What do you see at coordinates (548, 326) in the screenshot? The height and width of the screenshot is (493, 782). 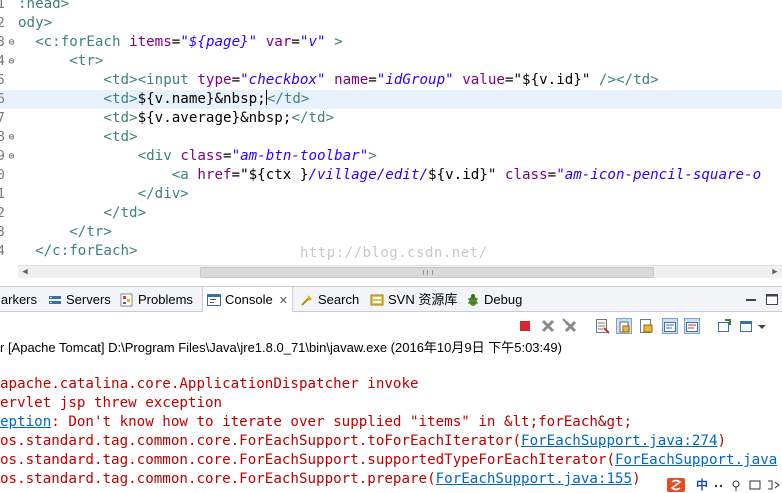 I see `remove-launch-icon` at bounding box center [548, 326].